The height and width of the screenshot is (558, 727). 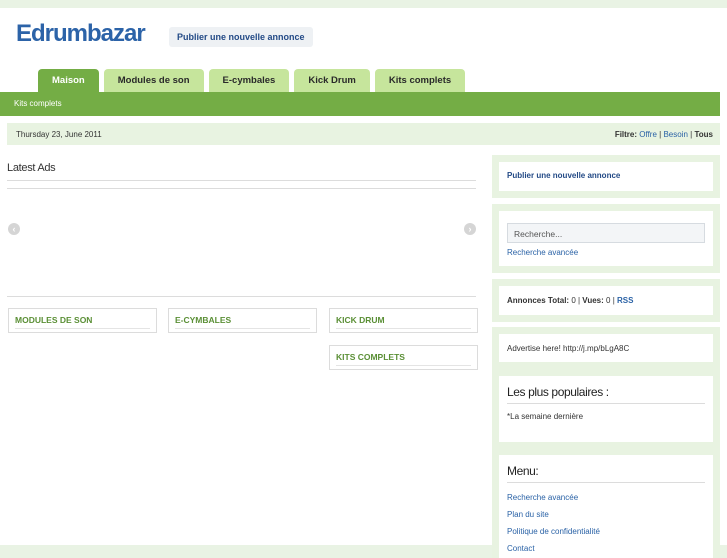 I want to click on filter-group: Filtre: Offre | Besoin | Tous, so click(x=664, y=134).